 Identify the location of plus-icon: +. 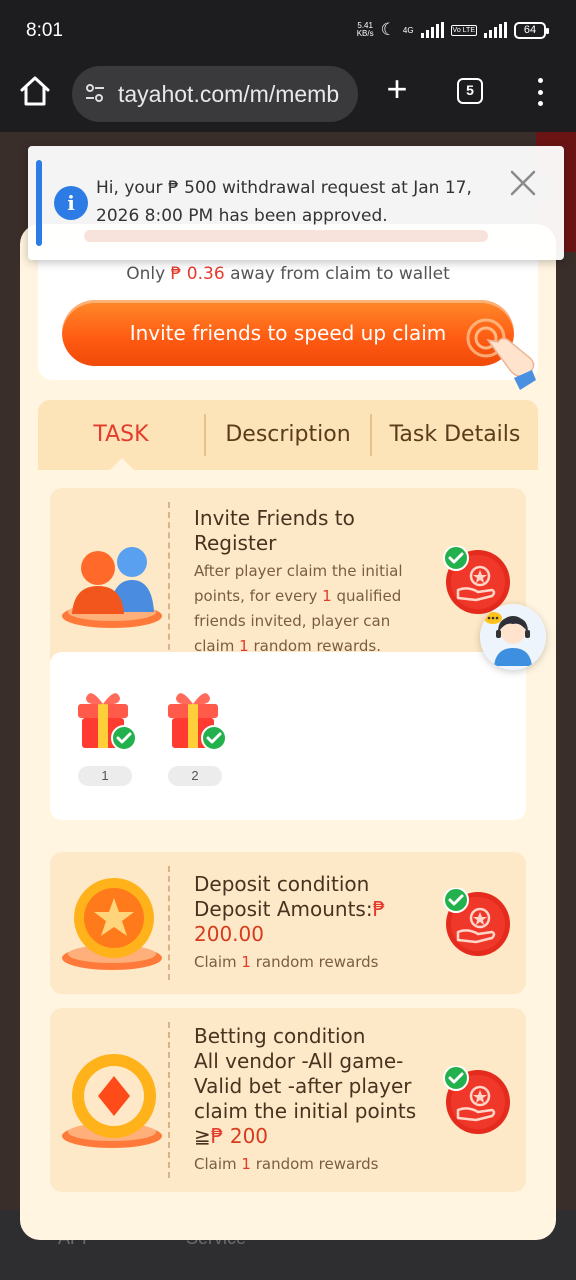
(397, 88).